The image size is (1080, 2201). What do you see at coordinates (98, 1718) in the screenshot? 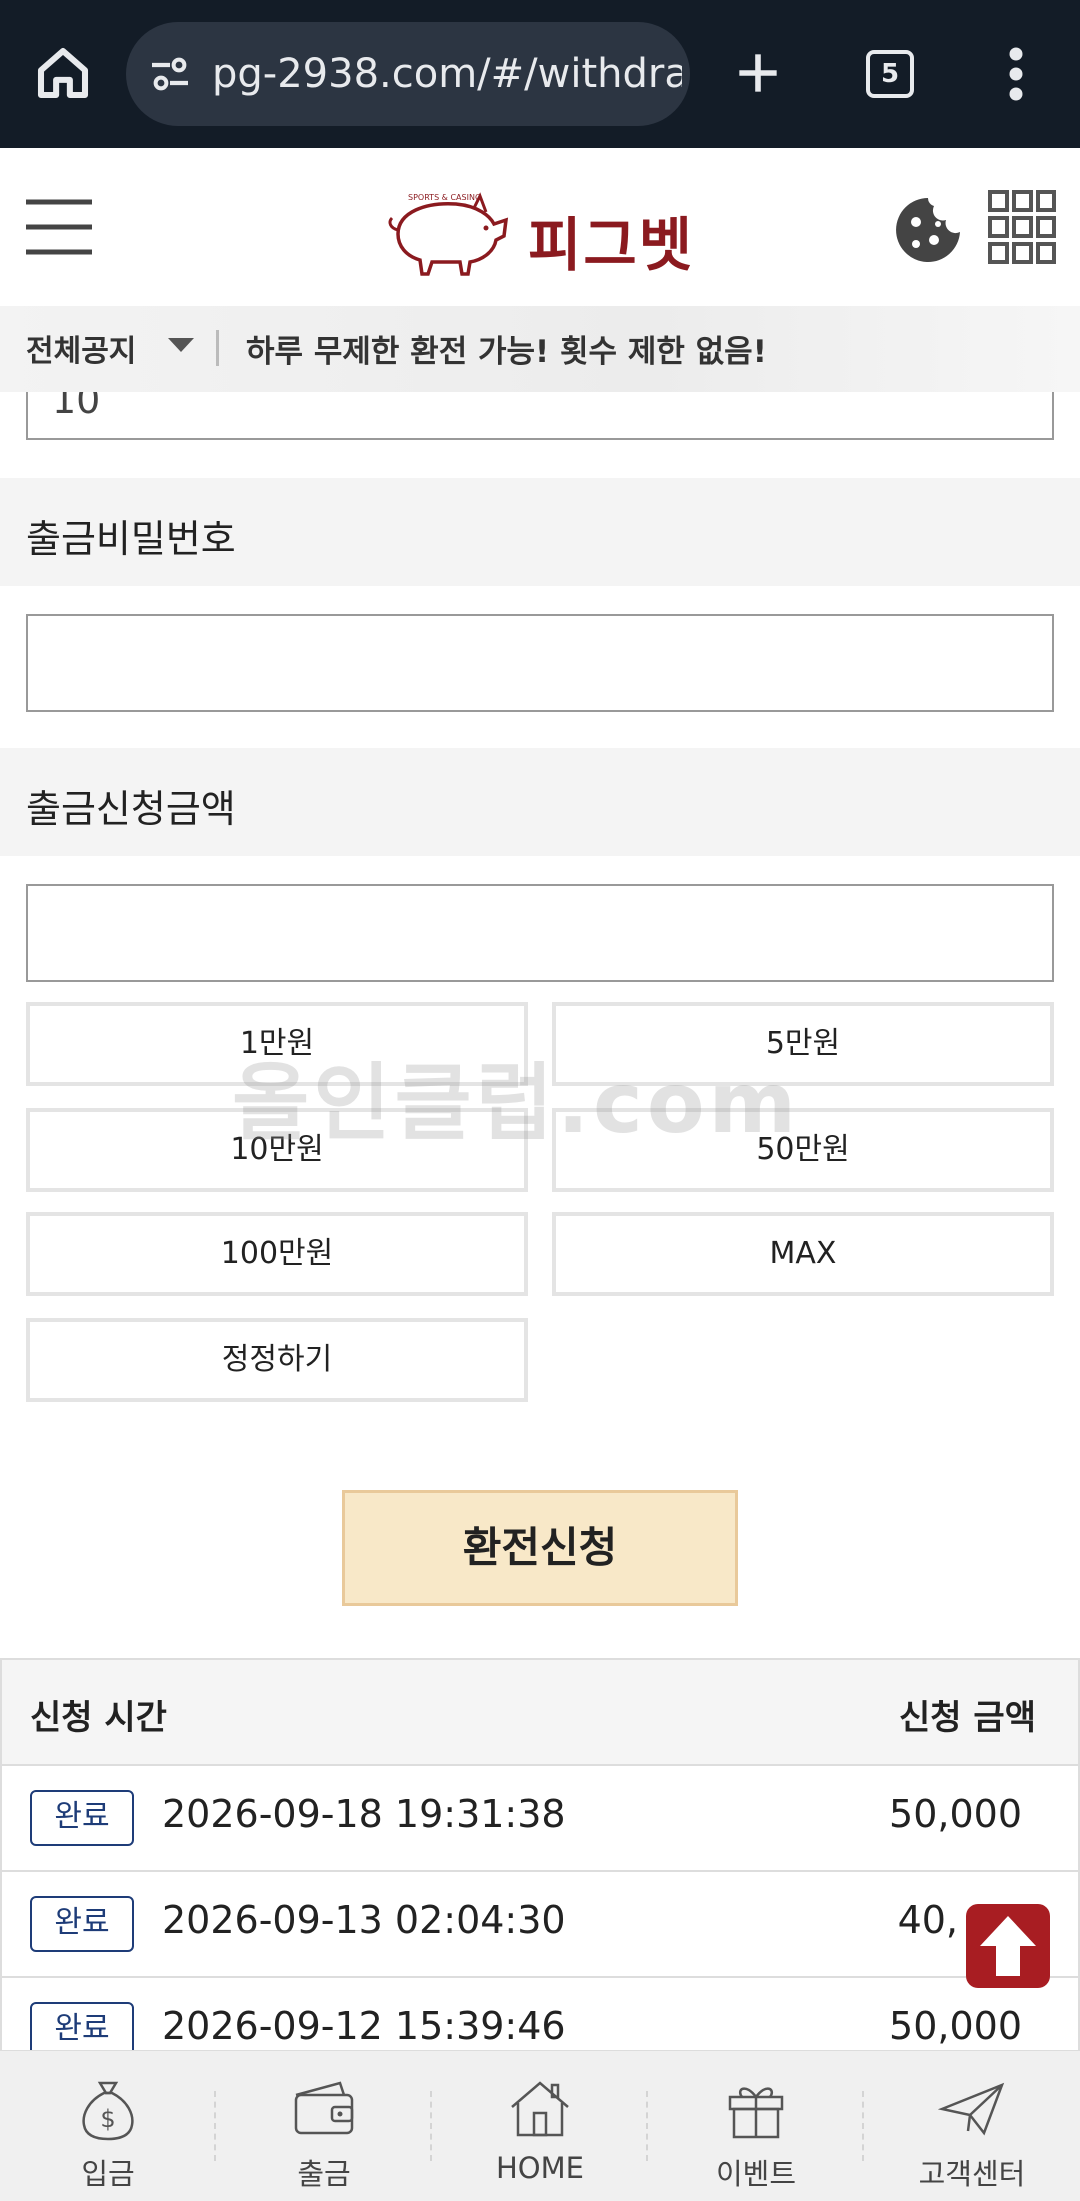
I see `col-time-header: 신청 시간` at bounding box center [98, 1718].